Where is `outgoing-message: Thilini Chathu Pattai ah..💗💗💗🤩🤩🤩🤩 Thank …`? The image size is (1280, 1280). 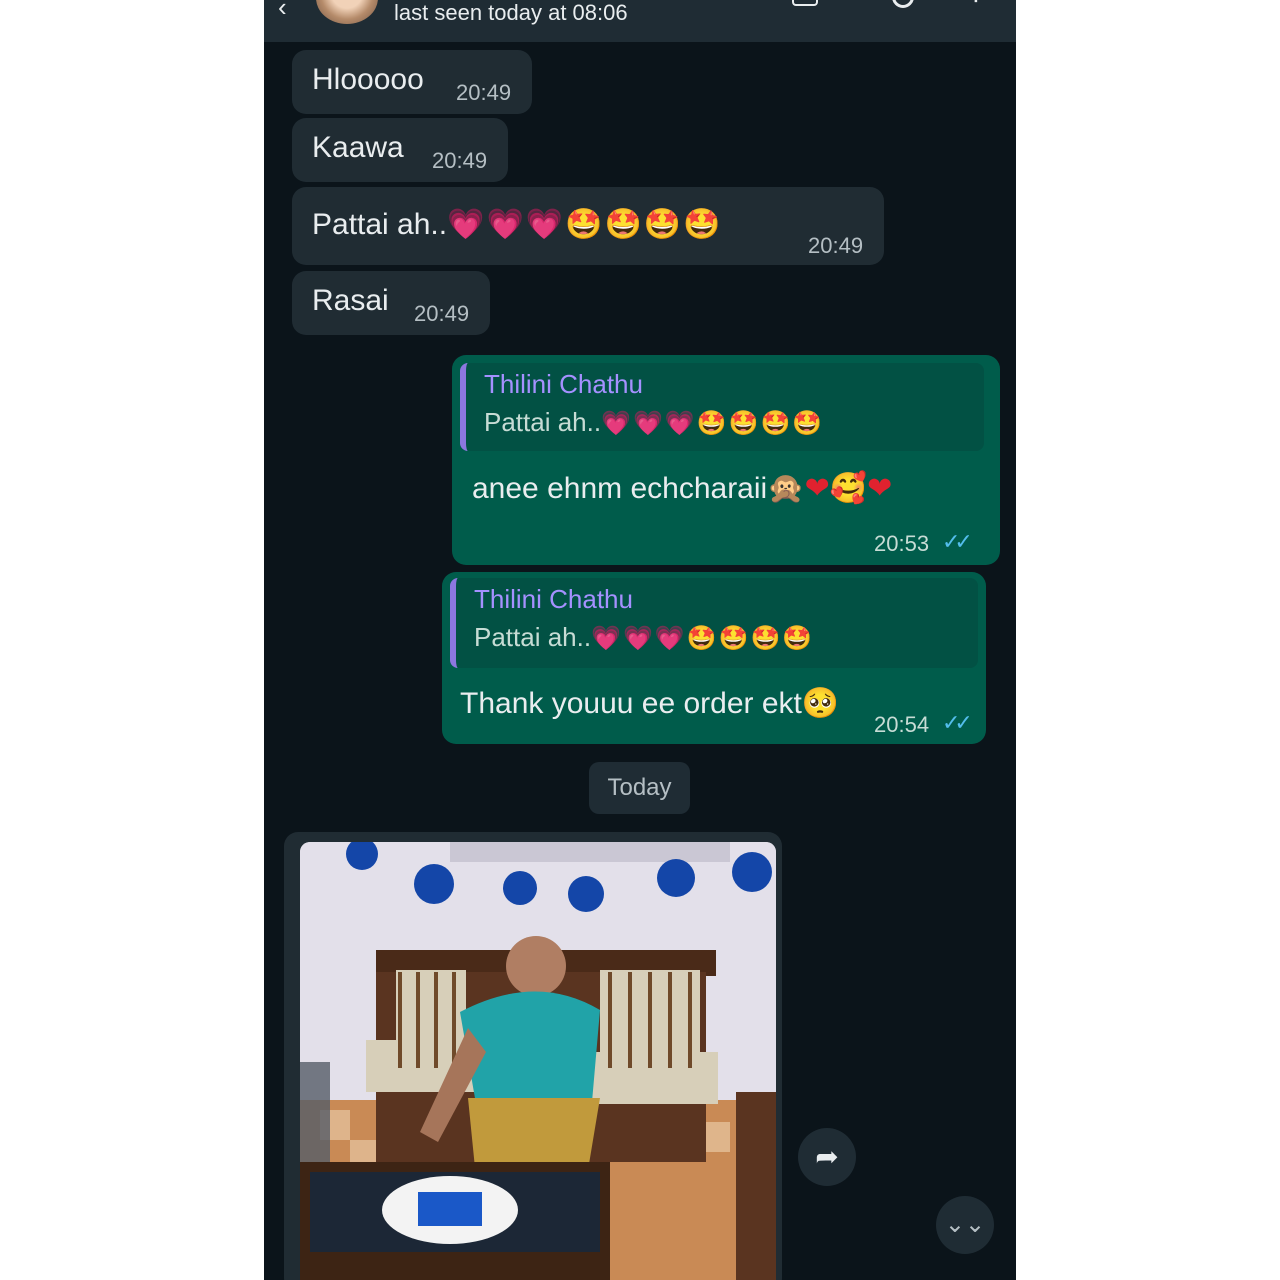
outgoing-message: Thilini Chathu Pattai ah..💗💗💗🤩🤩🤩🤩 Thank … is located at coordinates (714, 658).